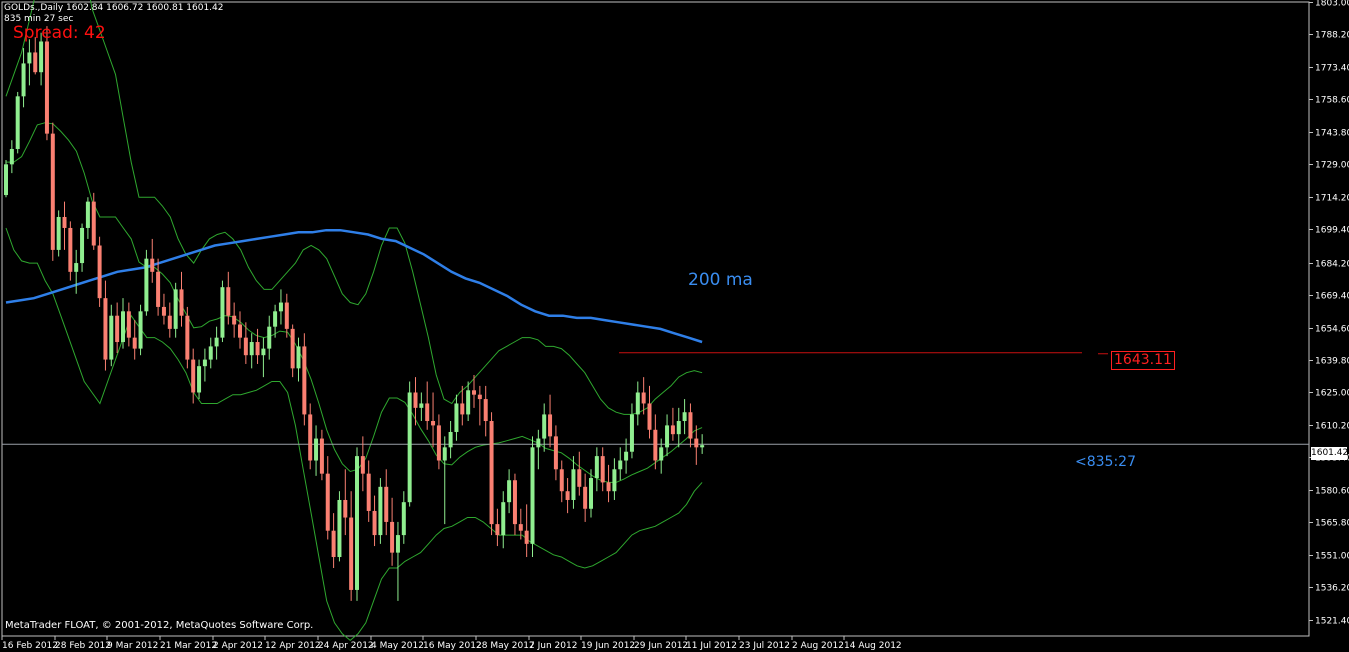 The image size is (1349, 652). I want to click on y-tick-label: 1551.00, so click(1332, 557).